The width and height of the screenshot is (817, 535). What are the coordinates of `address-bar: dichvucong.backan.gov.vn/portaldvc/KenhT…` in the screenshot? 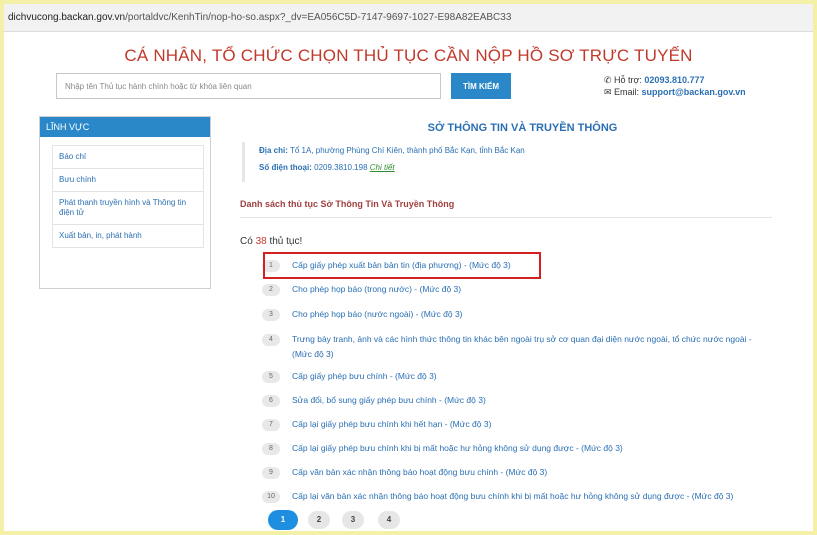 It's located at (408, 18).